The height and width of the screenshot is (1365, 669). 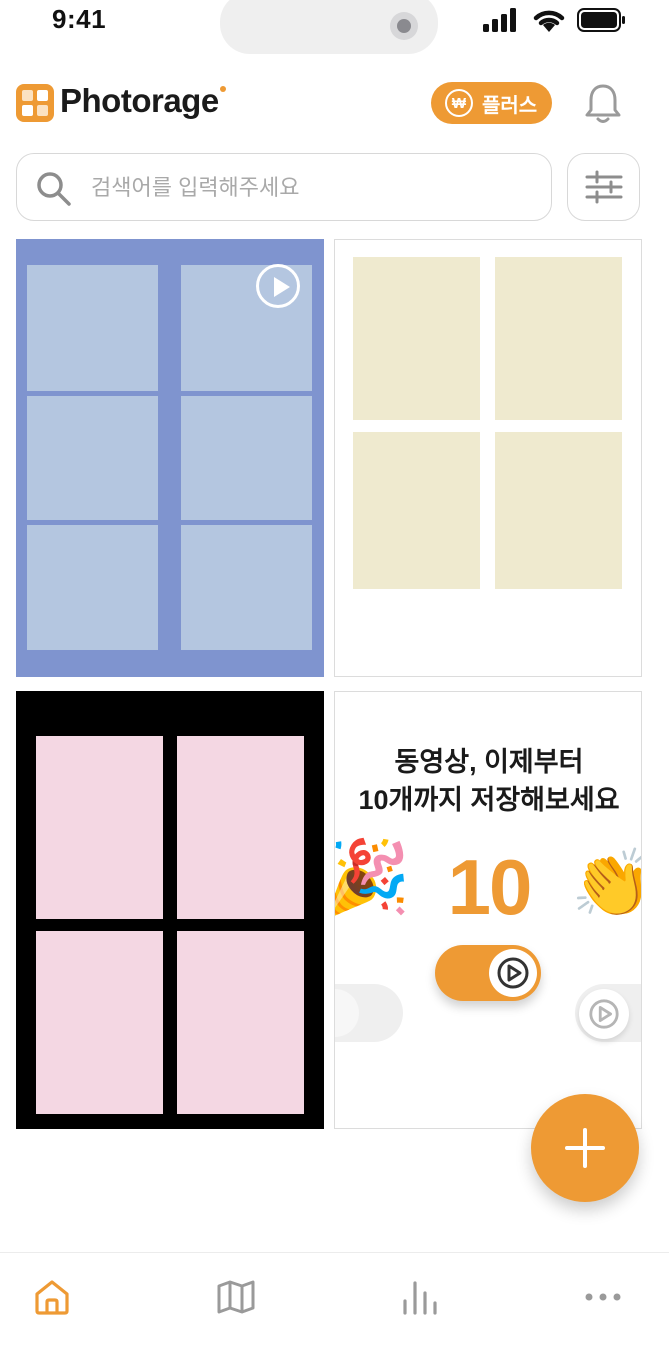 What do you see at coordinates (549, 21) in the screenshot?
I see `wifi-icon` at bounding box center [549, 21].